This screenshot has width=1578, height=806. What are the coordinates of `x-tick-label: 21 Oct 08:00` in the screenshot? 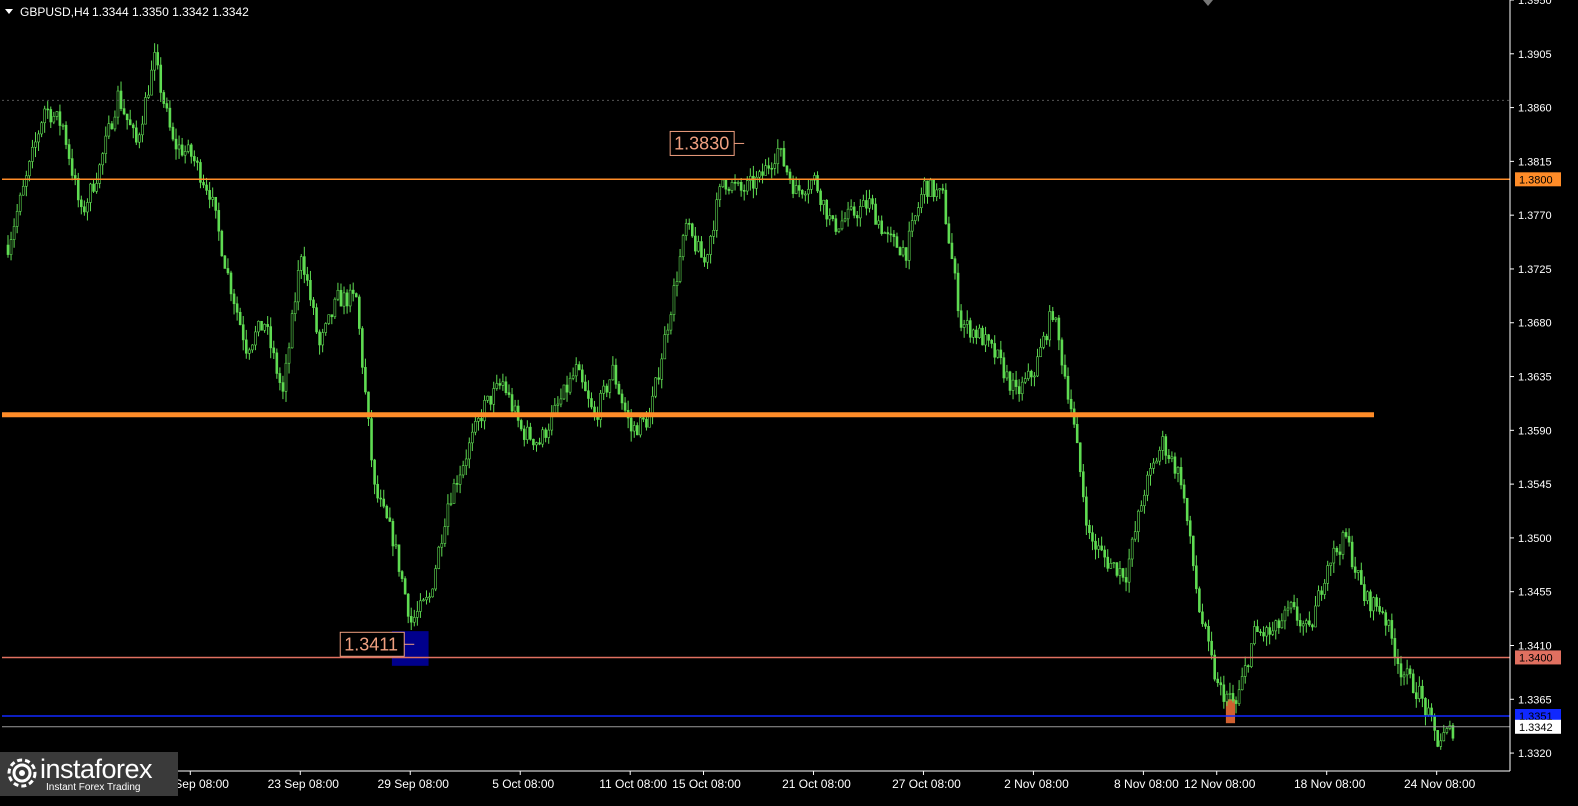 It's located at (816, 784).